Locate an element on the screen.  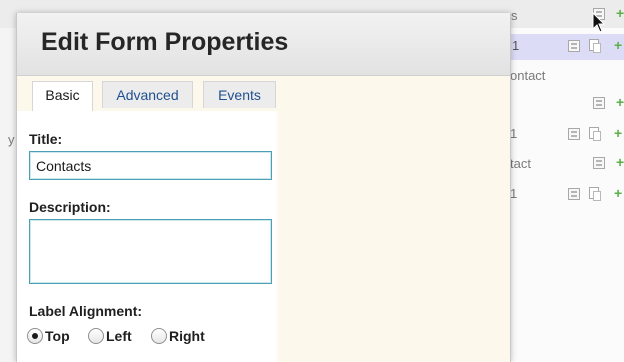
alignment-left-label: Left is located at coordinates (119, 336).